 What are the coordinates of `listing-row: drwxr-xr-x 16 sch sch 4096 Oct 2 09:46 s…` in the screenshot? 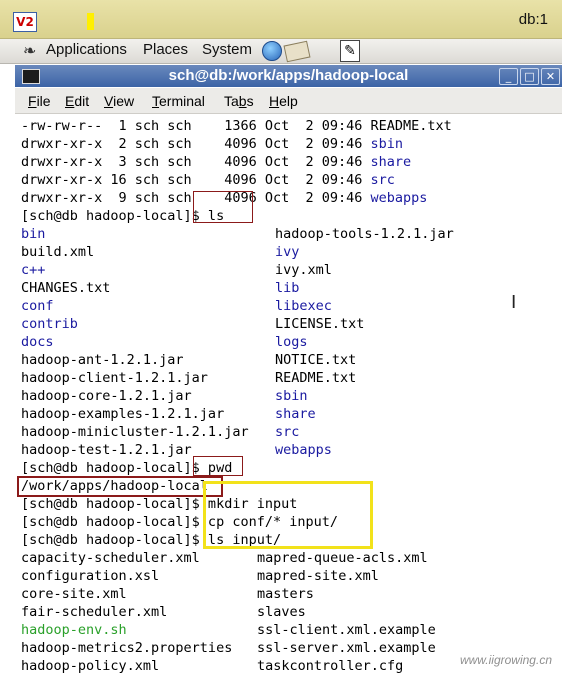 It's located at (208, 180).